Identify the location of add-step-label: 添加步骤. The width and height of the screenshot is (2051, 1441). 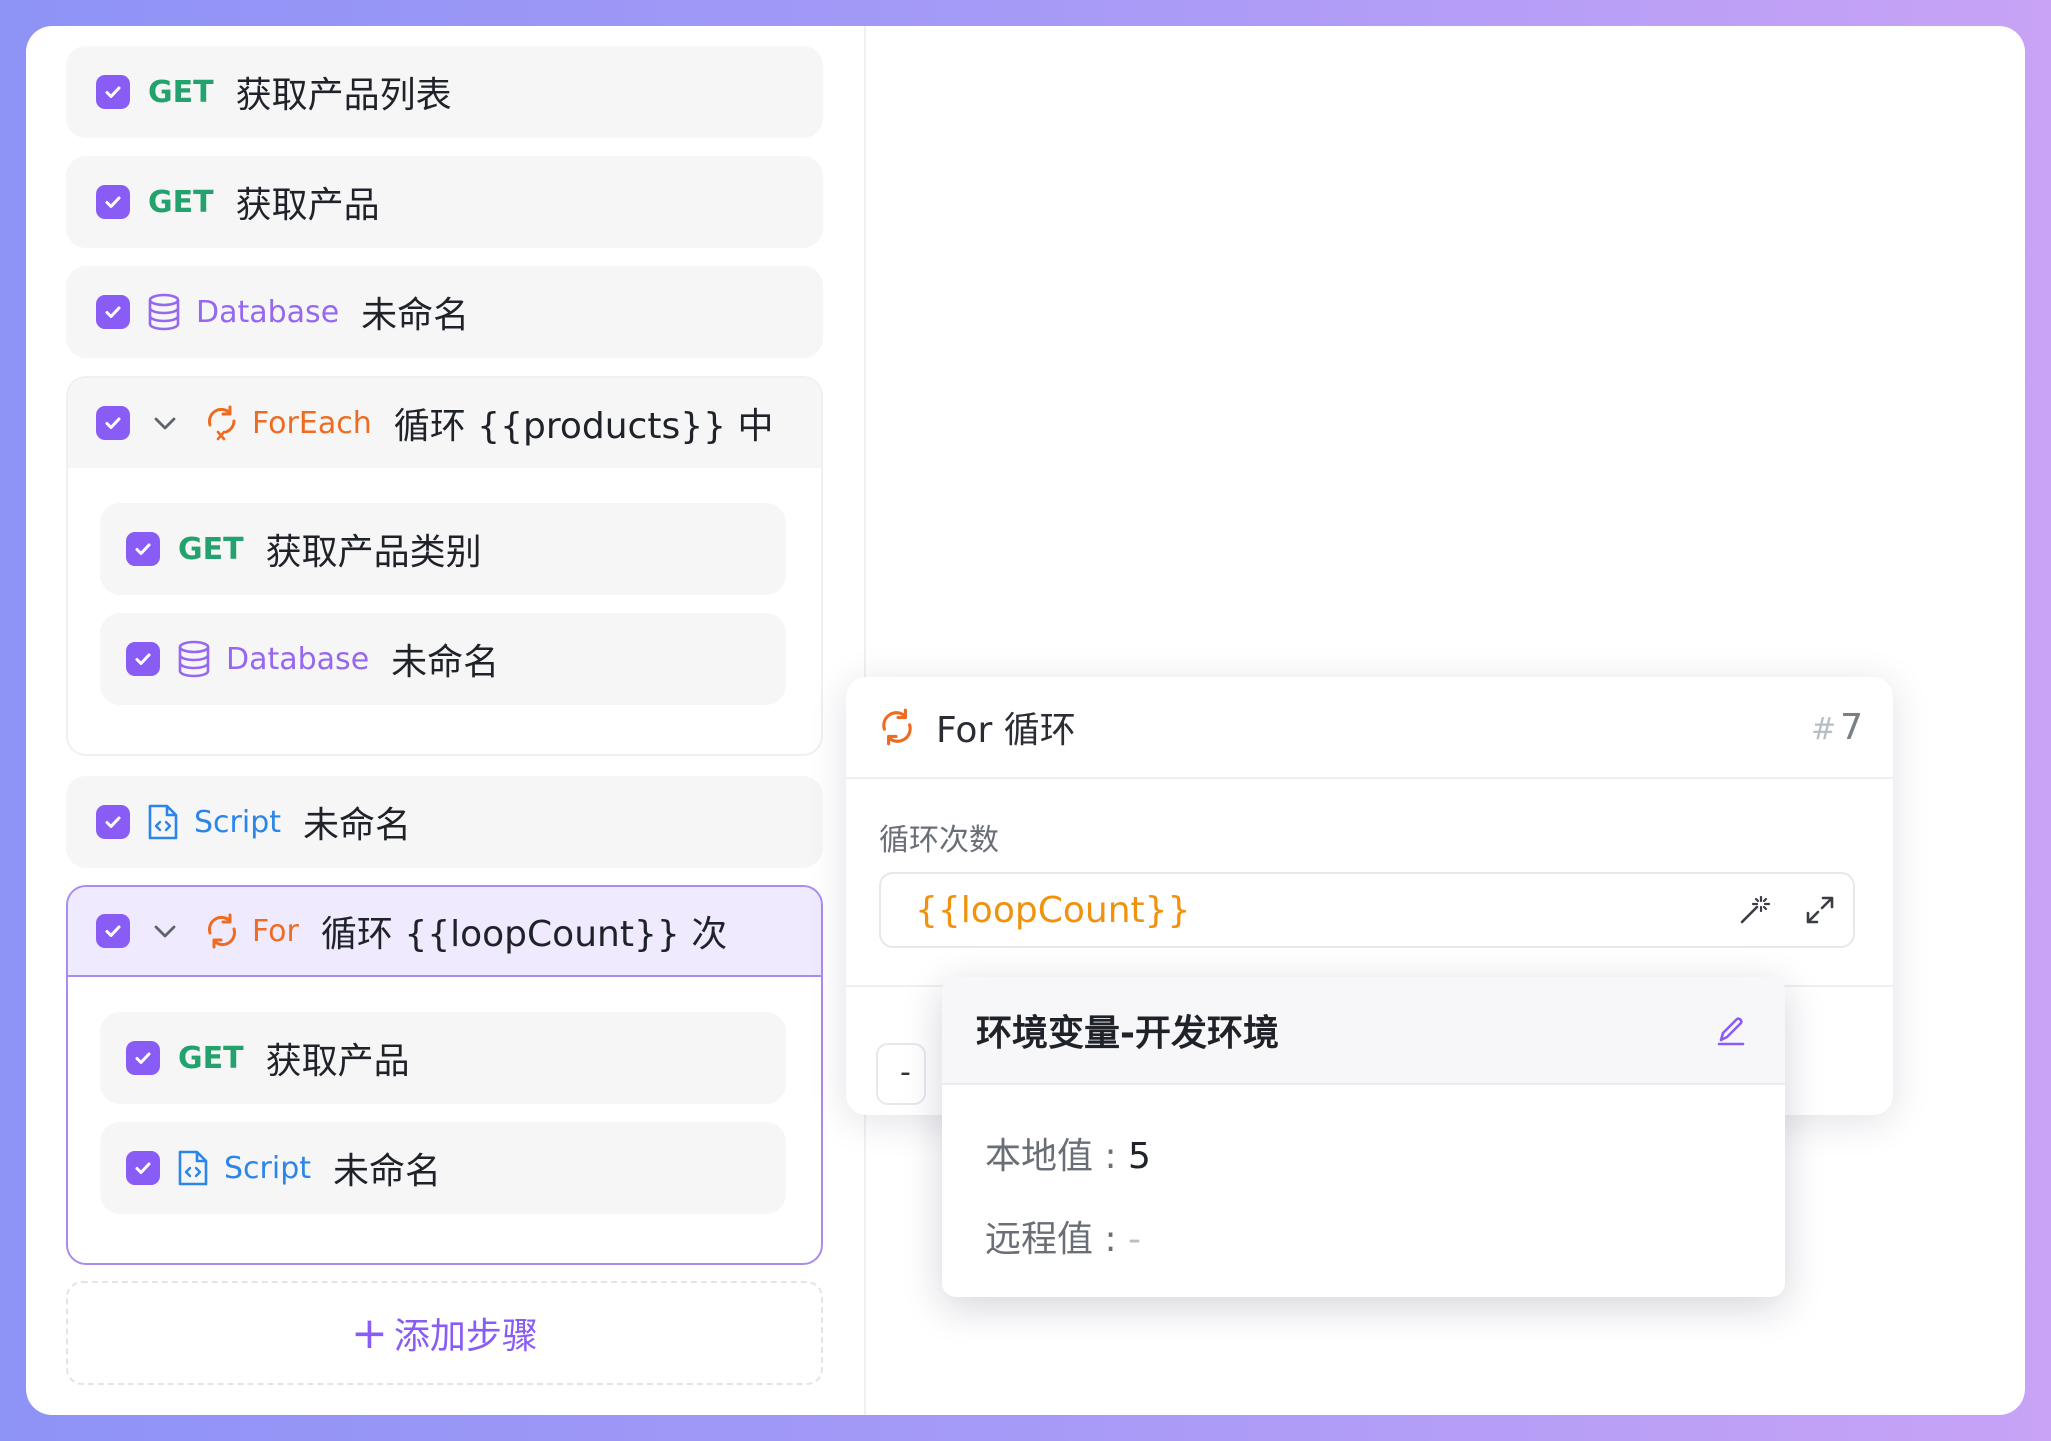
(465, 1336).